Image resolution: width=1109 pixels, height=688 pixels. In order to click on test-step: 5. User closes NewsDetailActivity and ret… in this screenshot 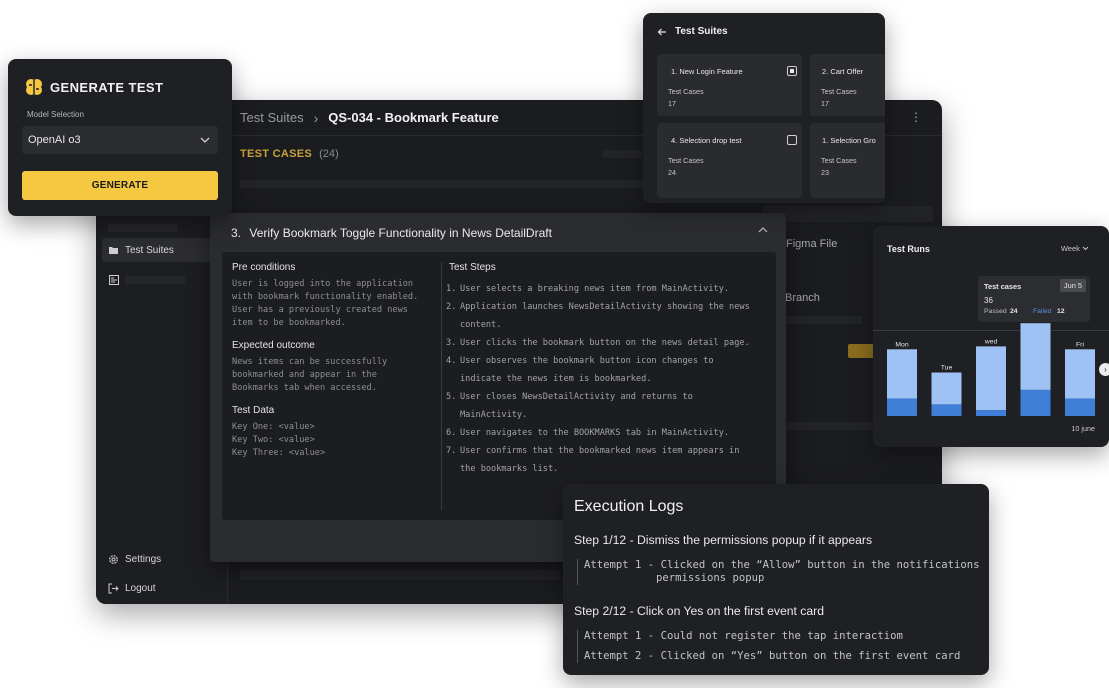, I will do `click(606, 397)`.